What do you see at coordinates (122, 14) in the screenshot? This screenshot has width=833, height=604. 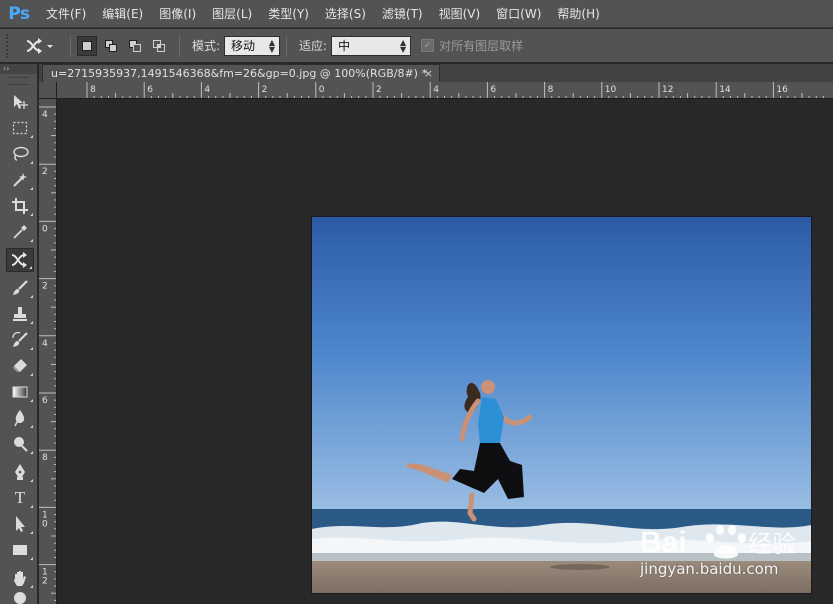 I see `menu-edit: 编辑(E)` at bounding box center [122, 14].